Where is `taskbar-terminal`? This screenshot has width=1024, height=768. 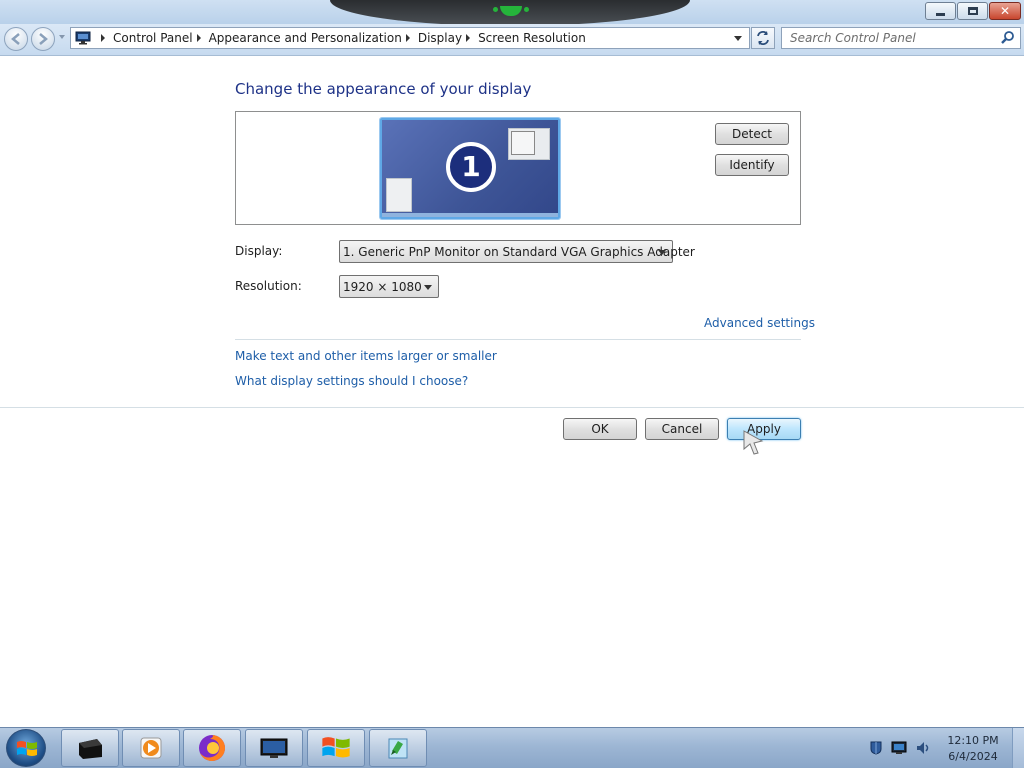
taskbar-terminal is located at coordinates (90, 748).